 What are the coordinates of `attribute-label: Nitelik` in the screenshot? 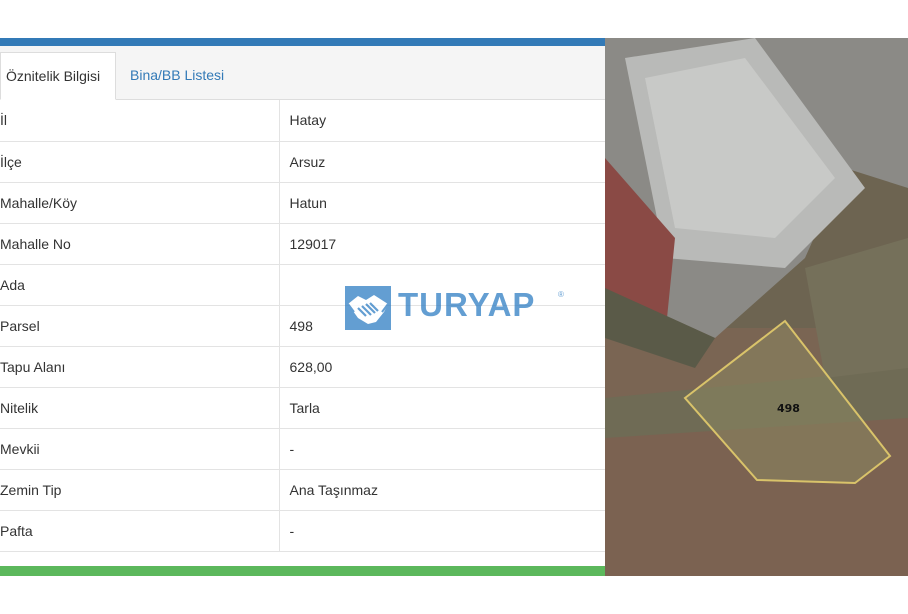 It's located at (140, 408).